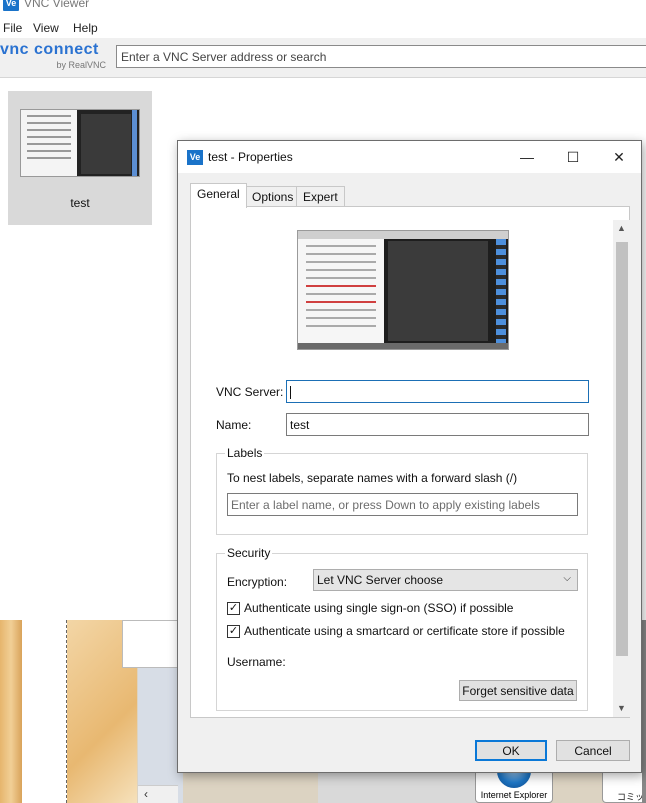  Describe the element at coordinates (11, 711) in the screenshot. I see `desktop-wallpaper-strip` at that location.